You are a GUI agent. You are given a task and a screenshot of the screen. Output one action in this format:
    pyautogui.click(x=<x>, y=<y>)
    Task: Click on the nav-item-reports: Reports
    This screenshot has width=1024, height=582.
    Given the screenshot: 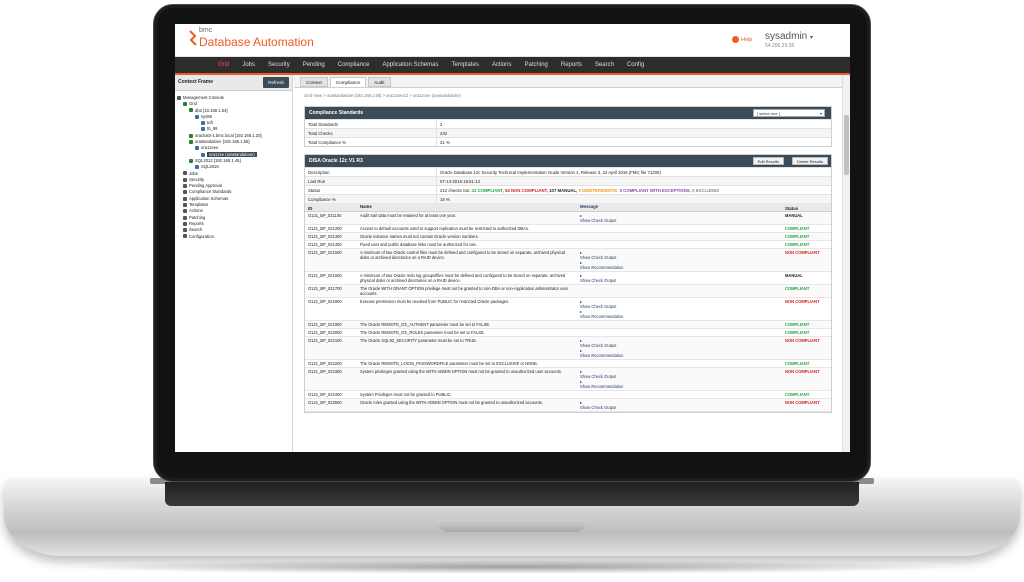 What is the action you would take?
    pyautogui.click(x=571, y=65)
    